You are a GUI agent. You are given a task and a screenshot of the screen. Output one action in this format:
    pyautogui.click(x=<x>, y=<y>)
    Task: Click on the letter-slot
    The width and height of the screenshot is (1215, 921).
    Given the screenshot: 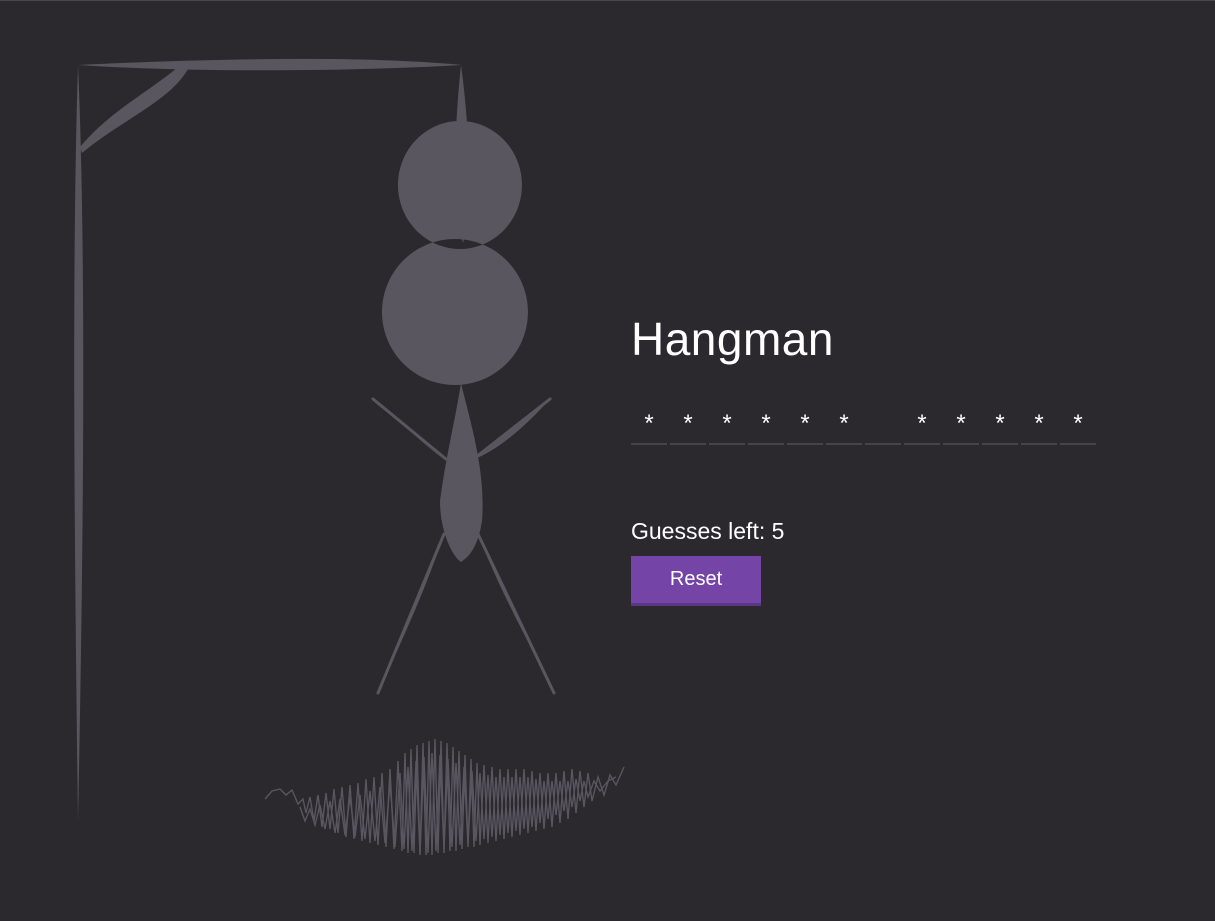 What is the action you would take?
    pyautogui.click(x=883, y=425)
    